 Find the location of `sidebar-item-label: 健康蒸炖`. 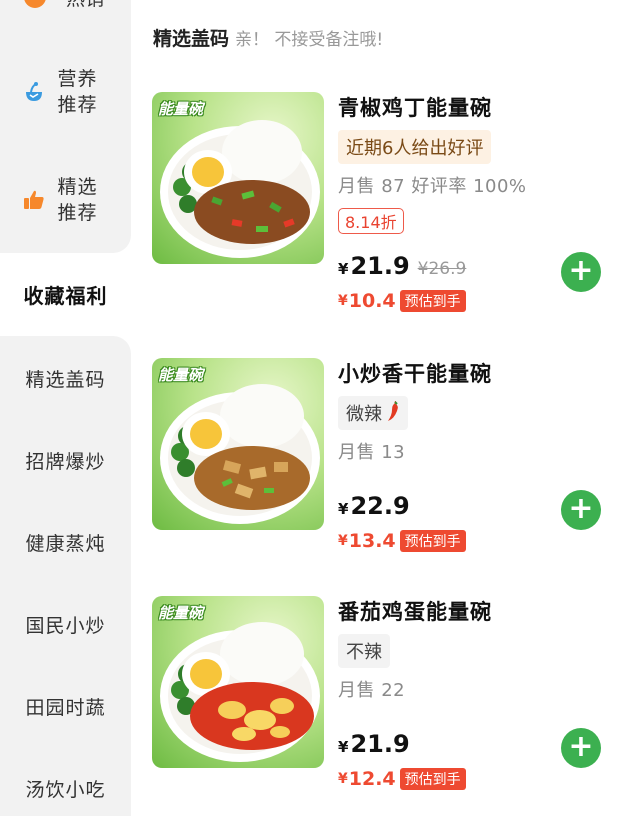

sidebar-item-label: 健康蒸炖 is located at coordinates (65, 543).